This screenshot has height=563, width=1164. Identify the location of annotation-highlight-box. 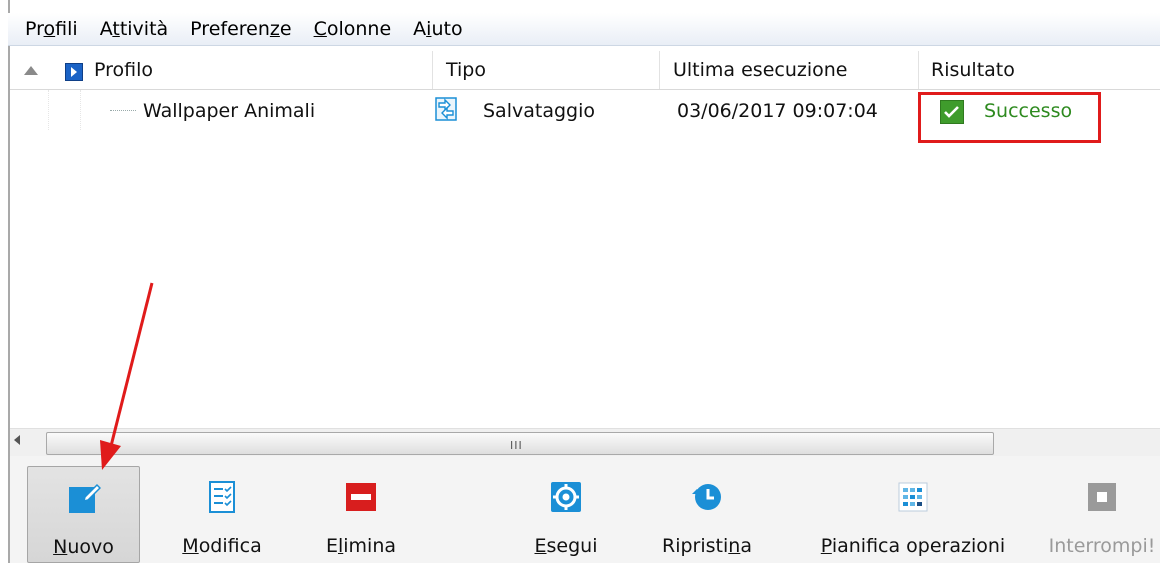
(1009, 117).